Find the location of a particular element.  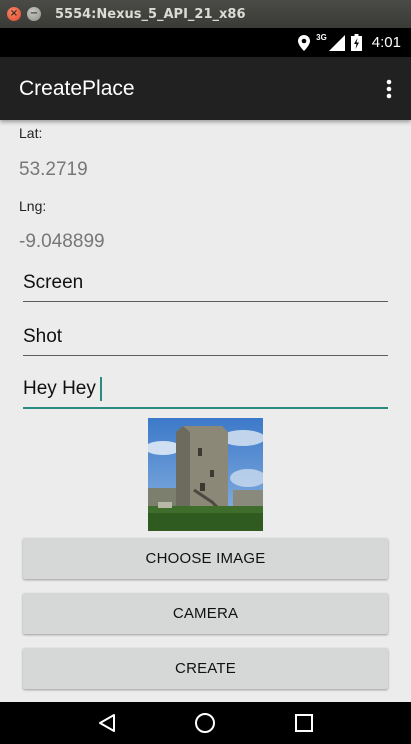

title-field is located at coordinates (205, 283).